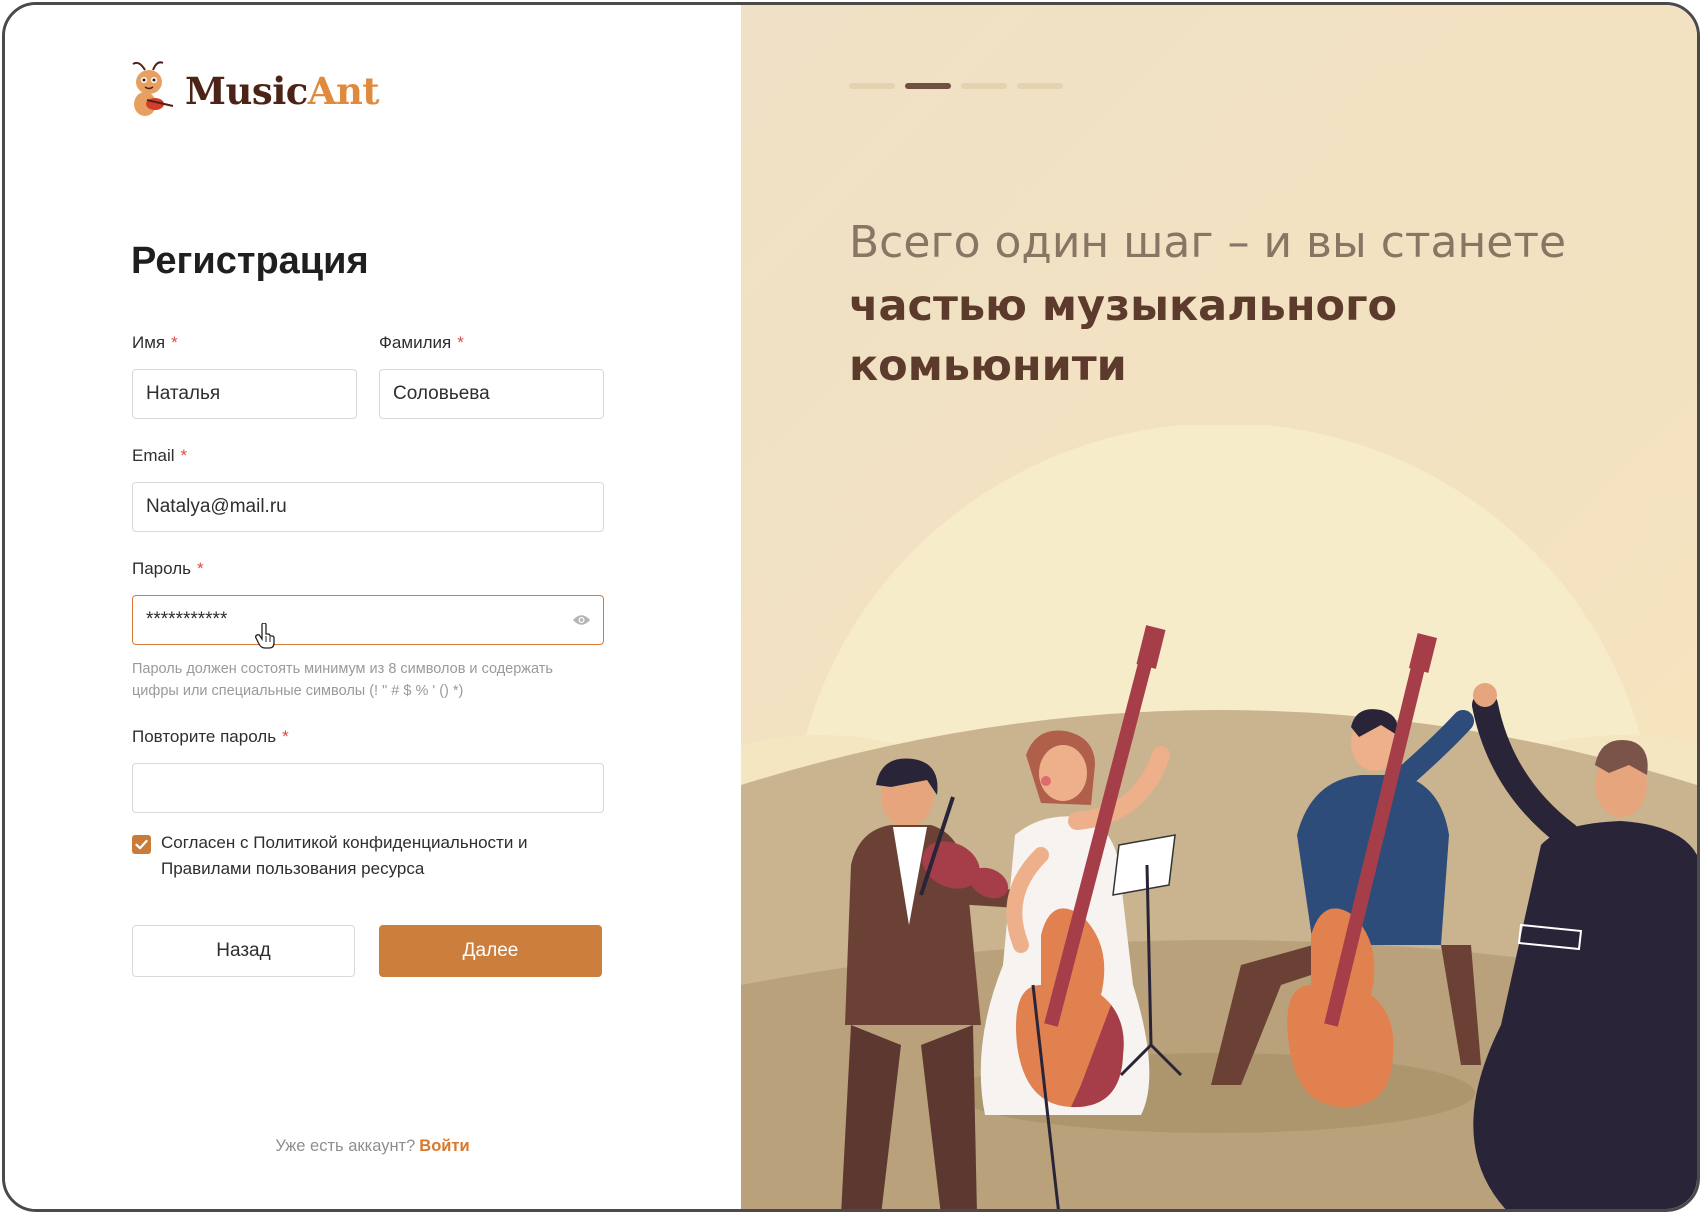  Describe the element at coordinates (161, 568) in the screenshot. I see `password-label-text: Пароль` at that location.